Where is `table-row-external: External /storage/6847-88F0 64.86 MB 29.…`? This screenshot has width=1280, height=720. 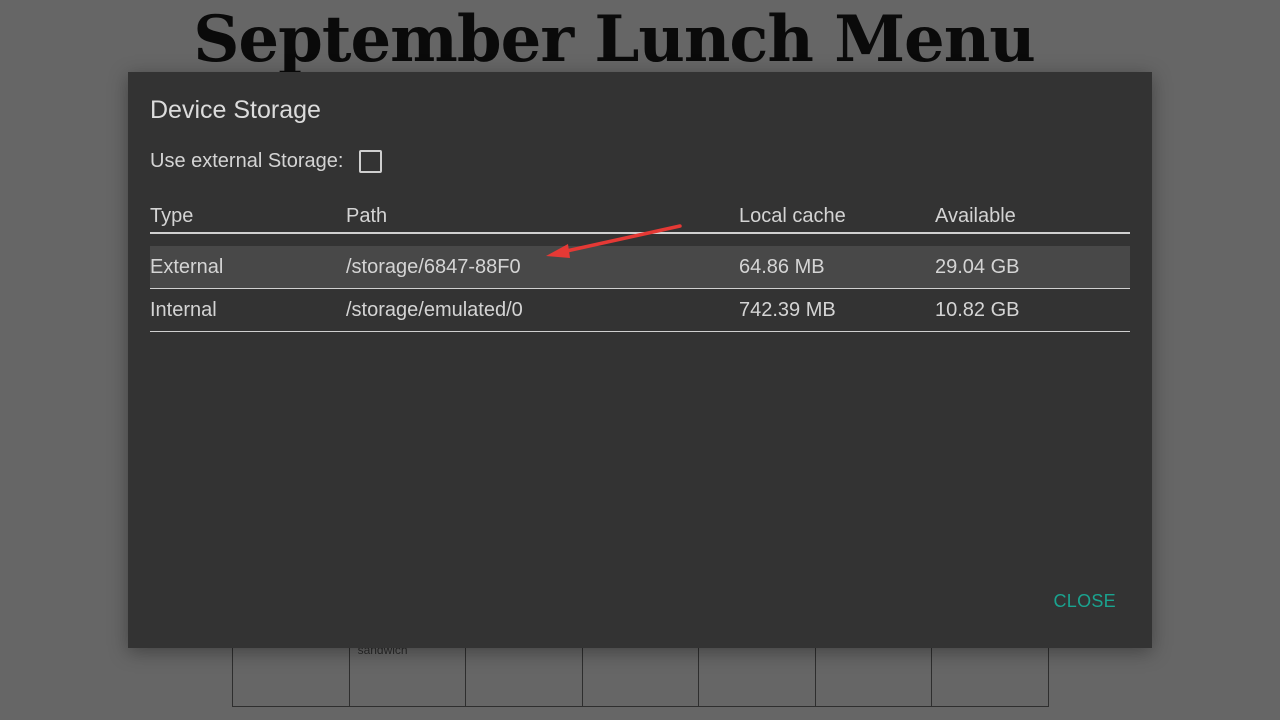
table-row-external: External /storage/6847-88F0 64.86 MB 29.… is located at coordinates (640, 267).